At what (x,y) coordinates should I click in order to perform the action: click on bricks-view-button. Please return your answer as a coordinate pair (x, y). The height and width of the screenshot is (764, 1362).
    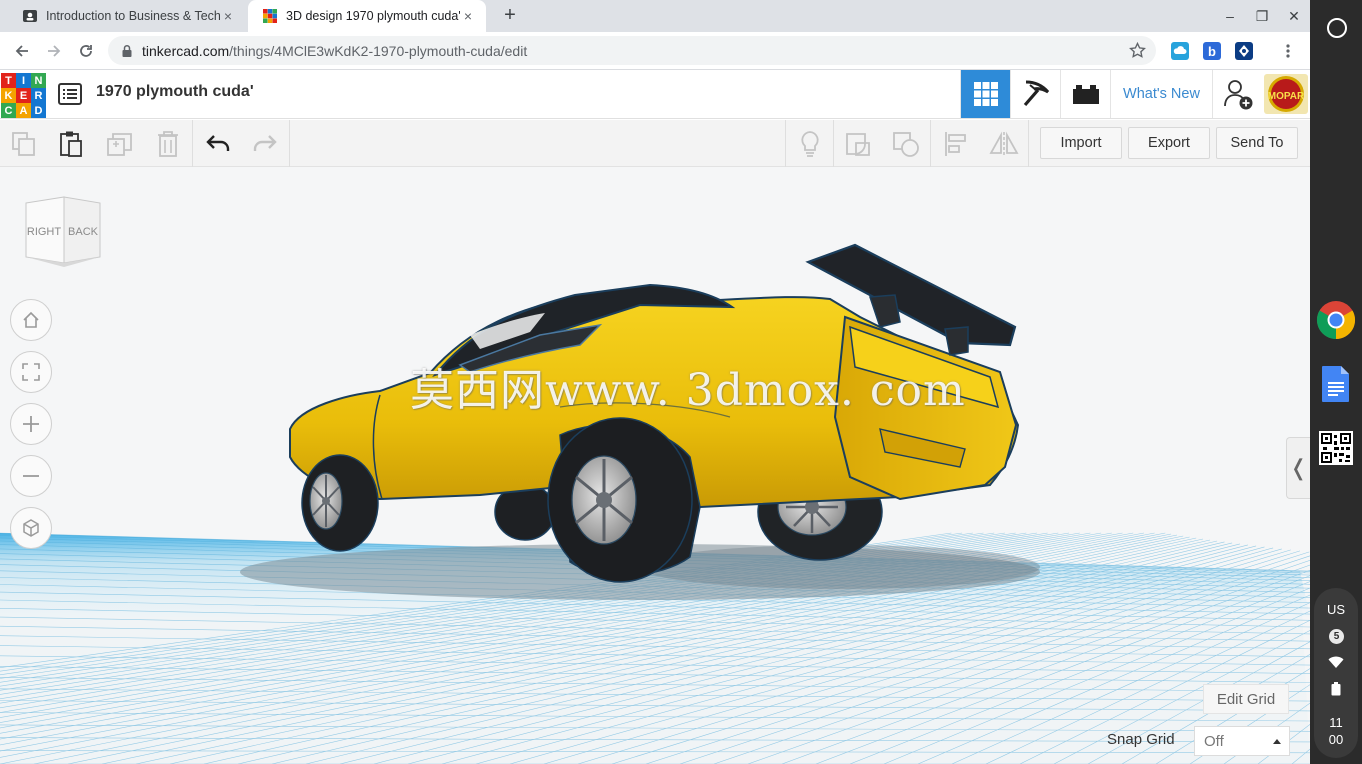
    Looking at the image, I should click on (1085, 94).